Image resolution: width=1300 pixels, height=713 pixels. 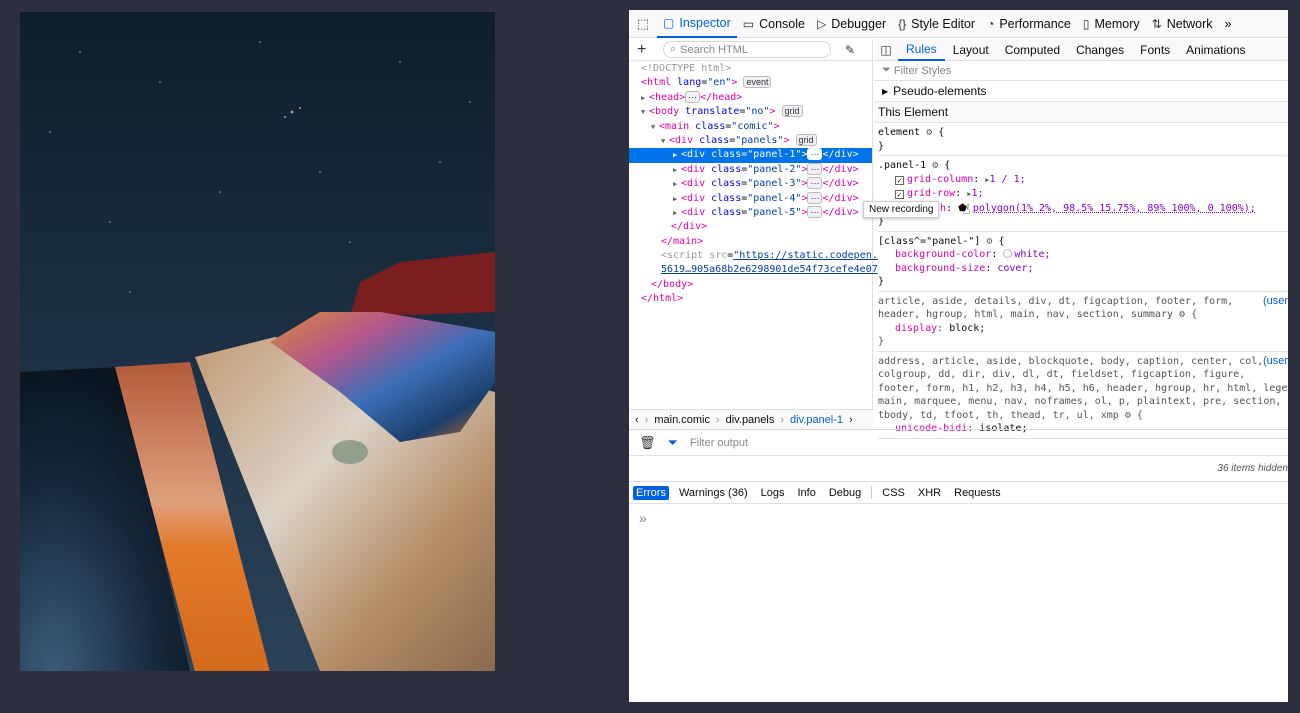 What do you see at coordinates (750, 140) in the screenshot?
I see `panels-node: ▼ <div class="panels"> grid` at bounding box center [750, 140].